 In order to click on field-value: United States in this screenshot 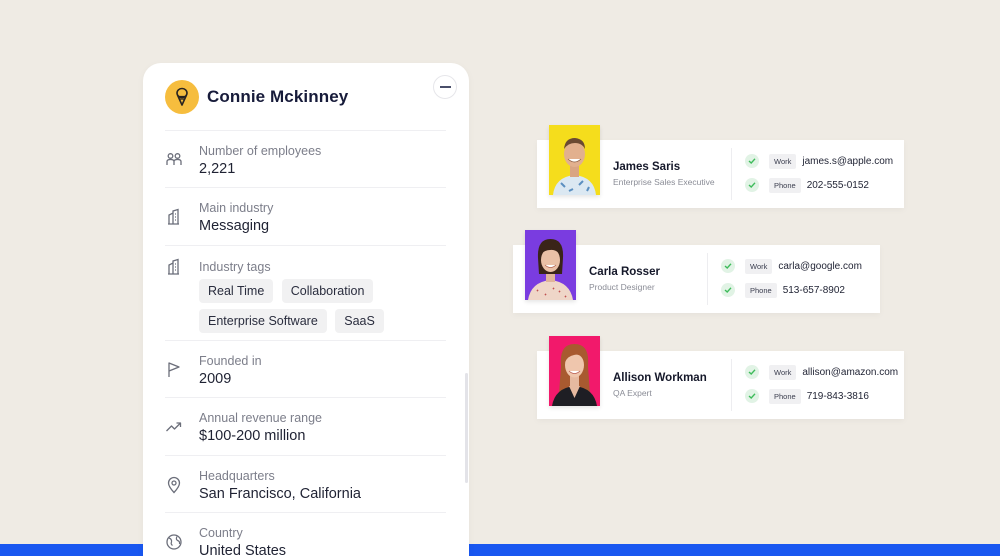, I will do `click(243, 549)`.